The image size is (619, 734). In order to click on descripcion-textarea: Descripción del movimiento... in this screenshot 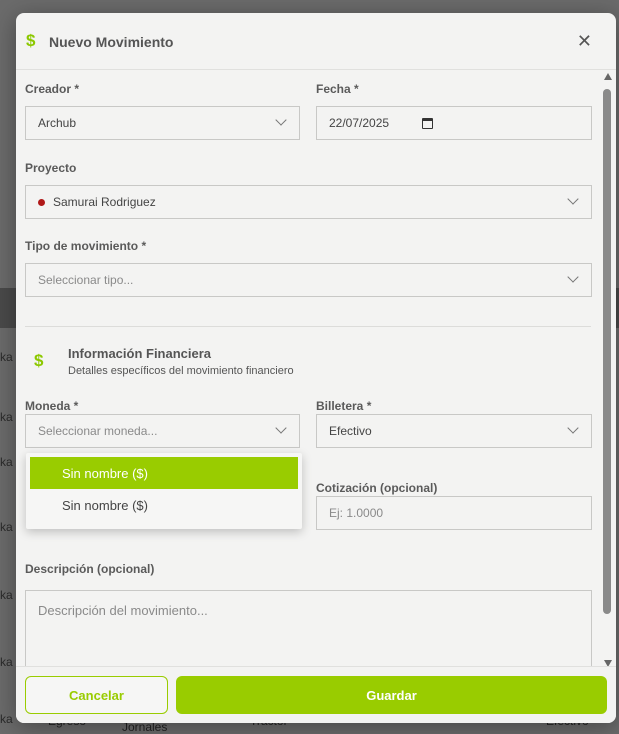, I will do `click(308, 628)`.